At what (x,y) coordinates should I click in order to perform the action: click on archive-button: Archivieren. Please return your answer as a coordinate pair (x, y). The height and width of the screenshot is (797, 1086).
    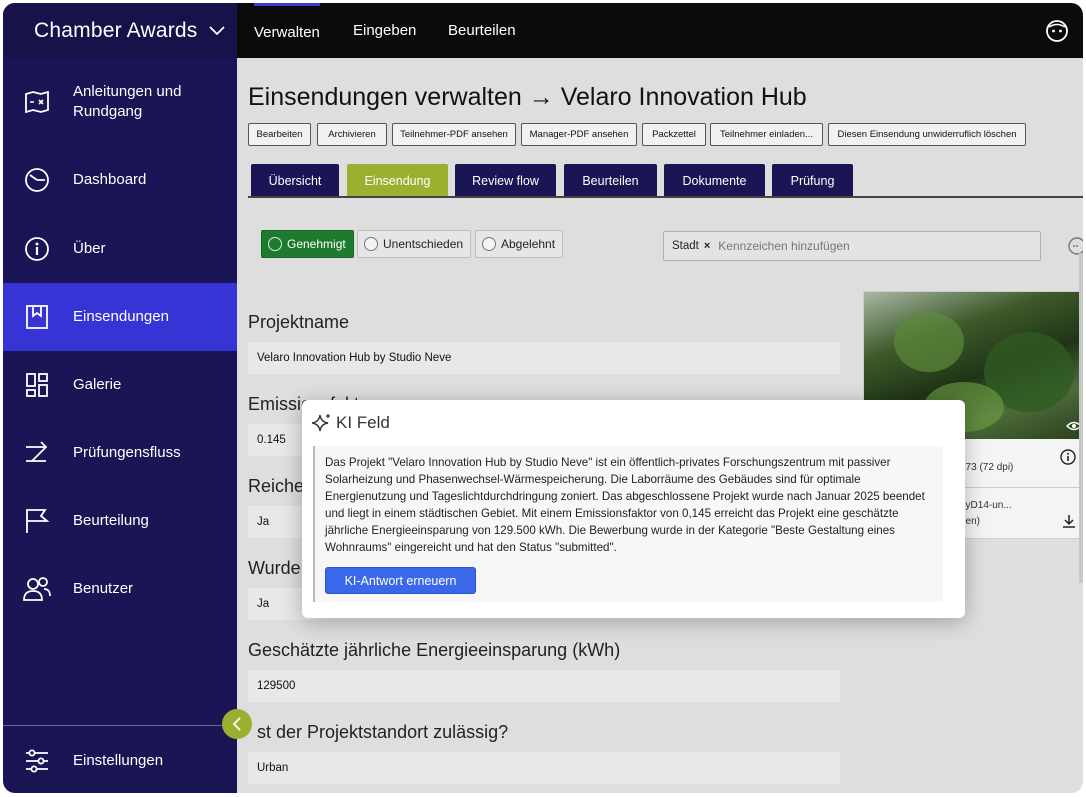
    Looking at the image, I should click on (352, 134).